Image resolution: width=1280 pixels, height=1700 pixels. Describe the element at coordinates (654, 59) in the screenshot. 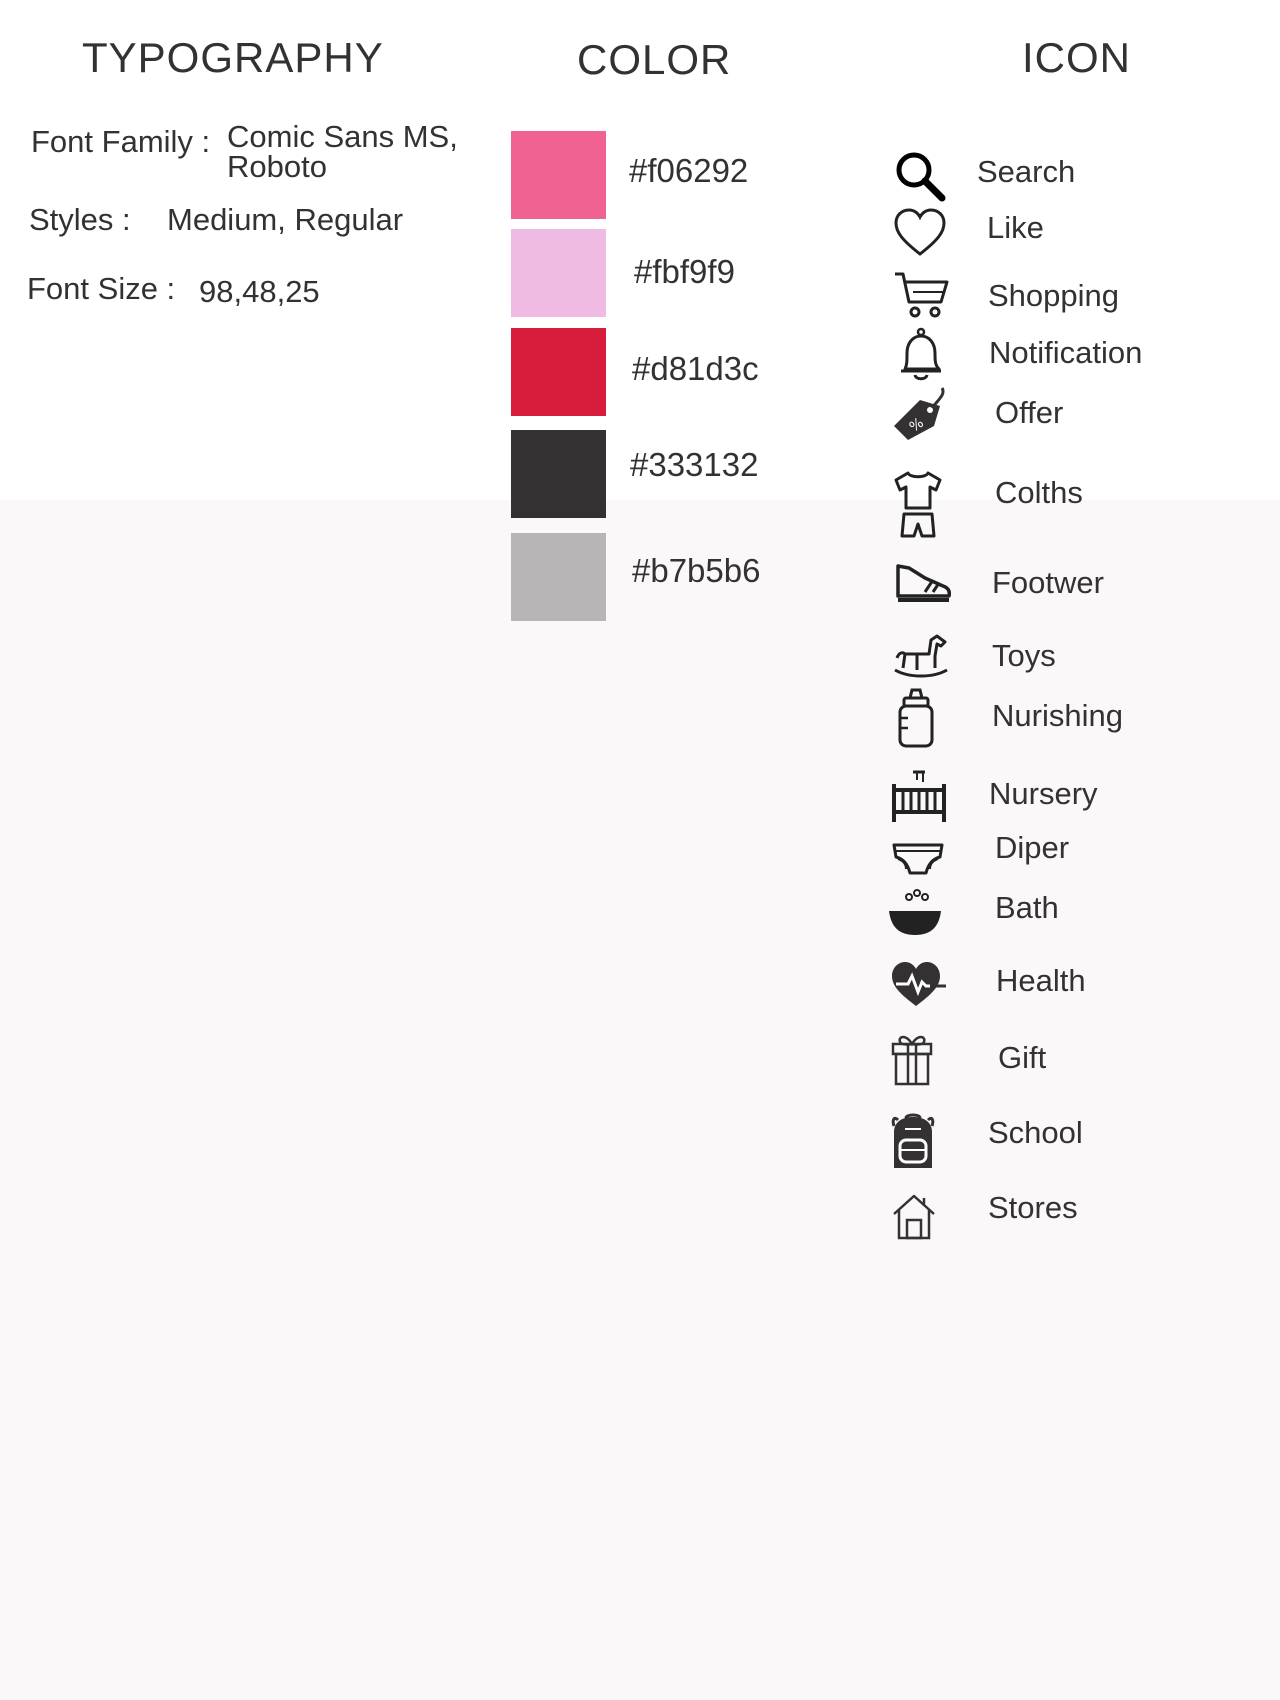

I see `color-title: COLOR` at that location.